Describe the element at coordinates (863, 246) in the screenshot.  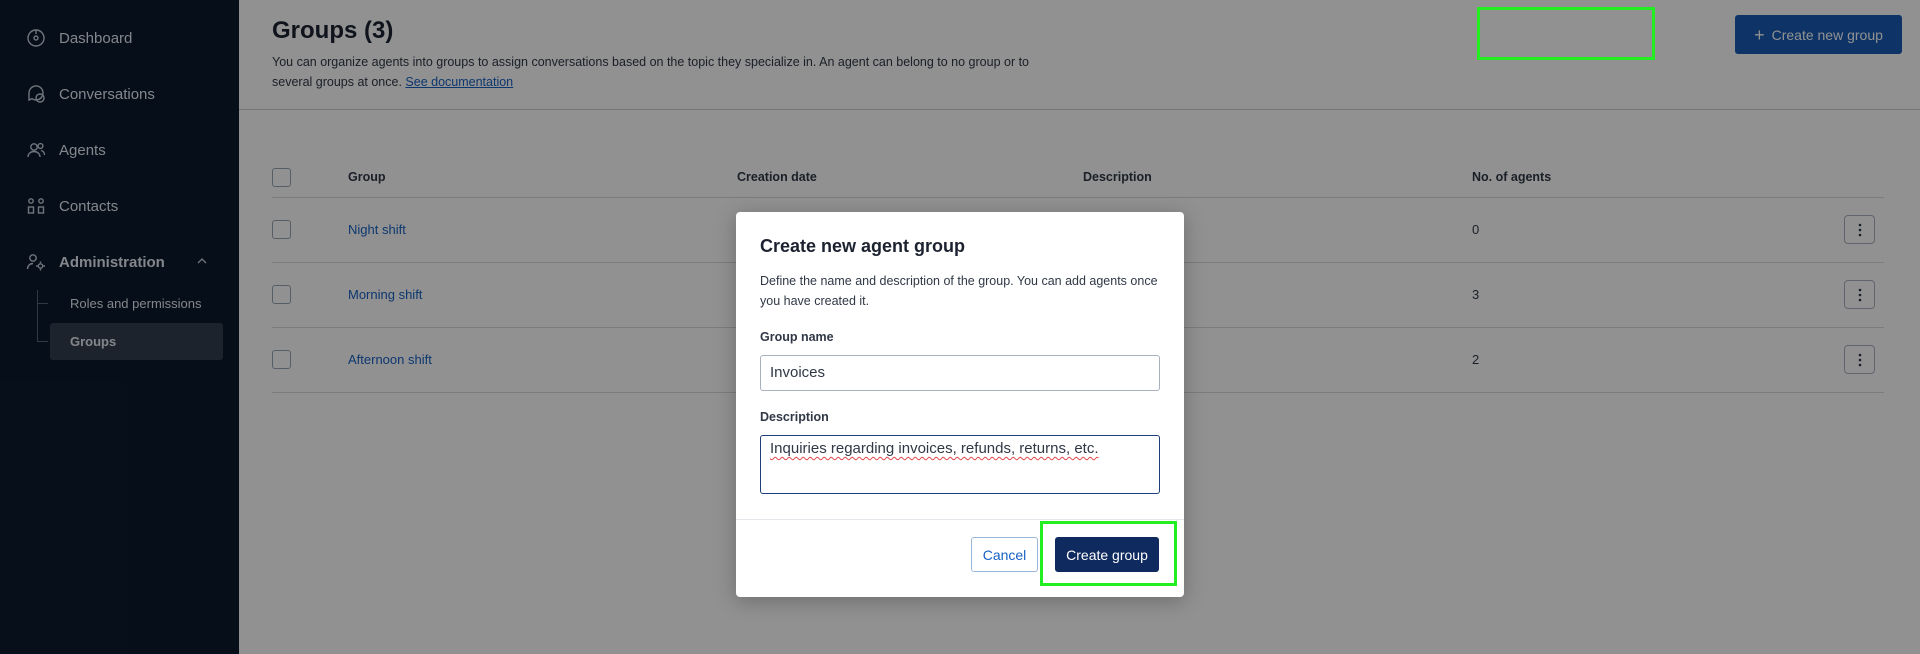
I see `modal-title: Create new agent group` at that location.